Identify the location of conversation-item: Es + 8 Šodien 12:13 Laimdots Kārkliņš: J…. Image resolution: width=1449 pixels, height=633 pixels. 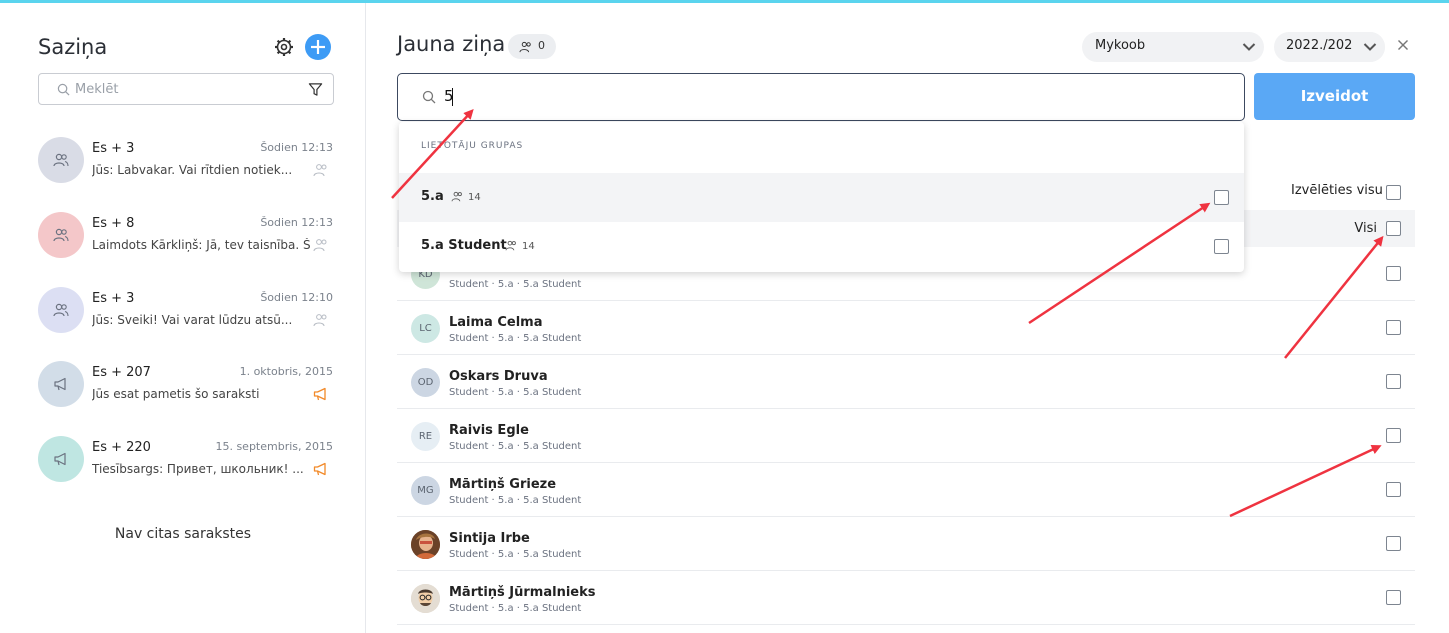
(185, 236).